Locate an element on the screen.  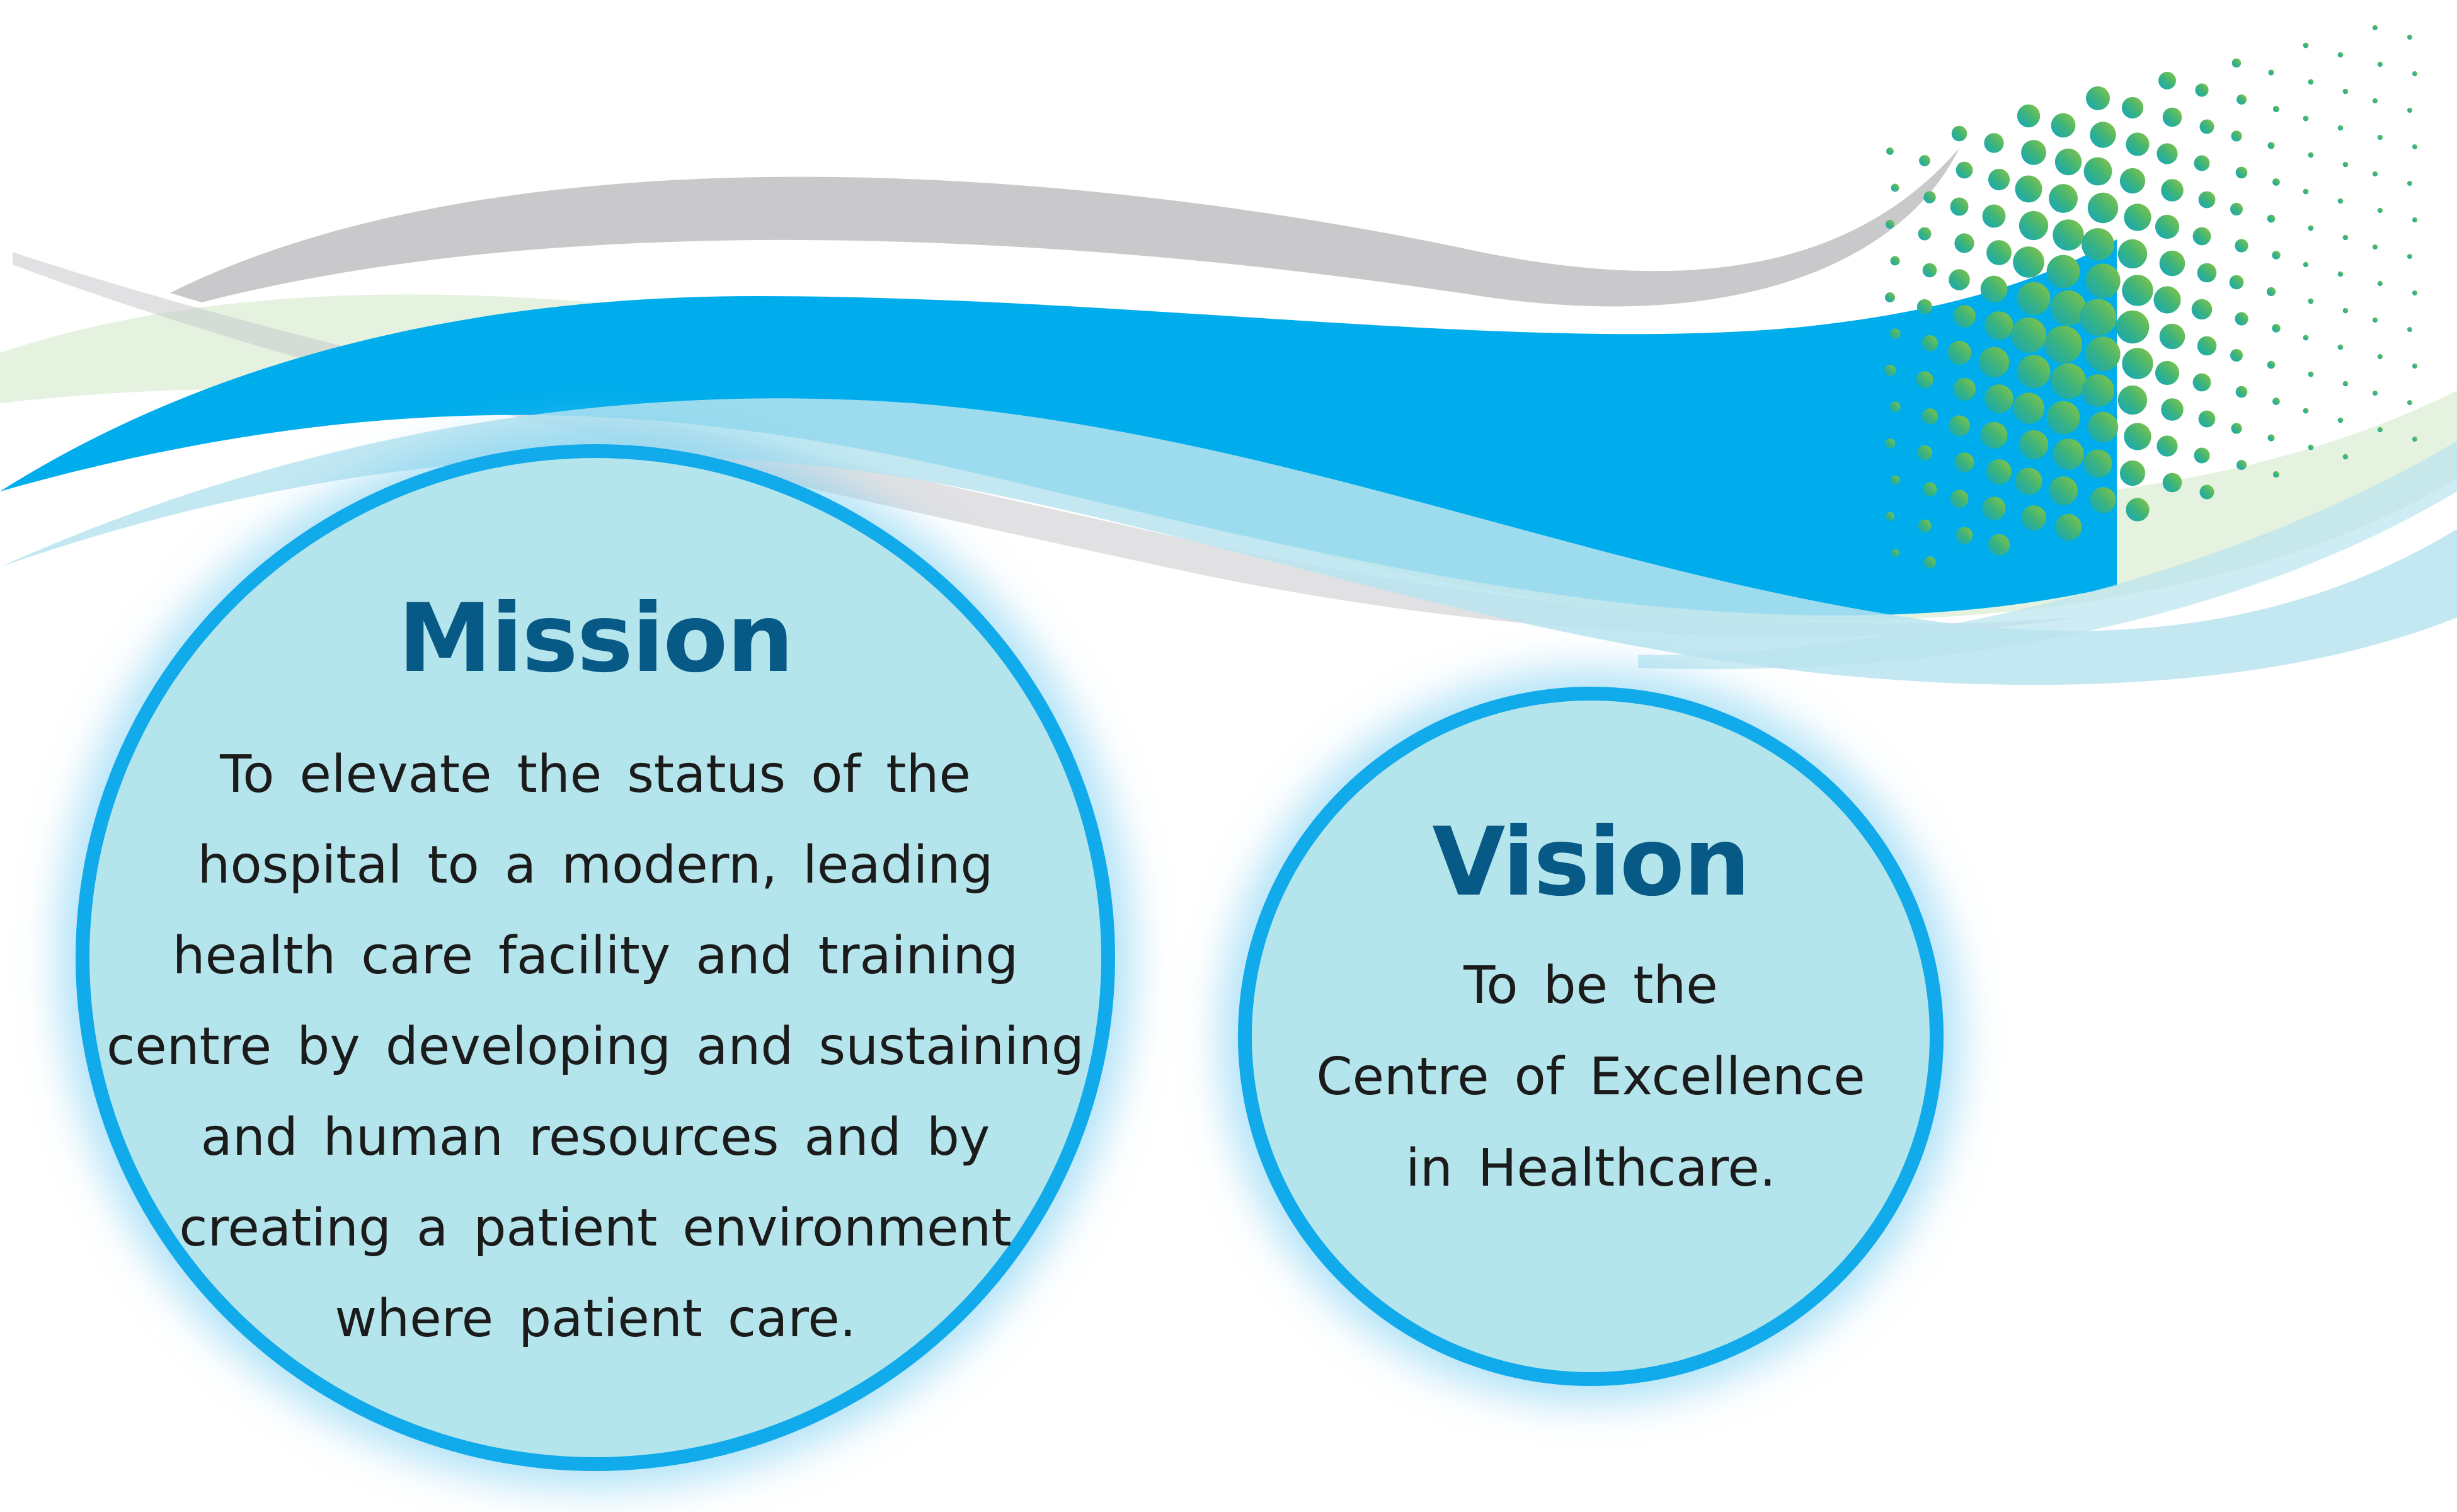
mission-text-line: and human resources and by is located at coordinates (595, 1137).